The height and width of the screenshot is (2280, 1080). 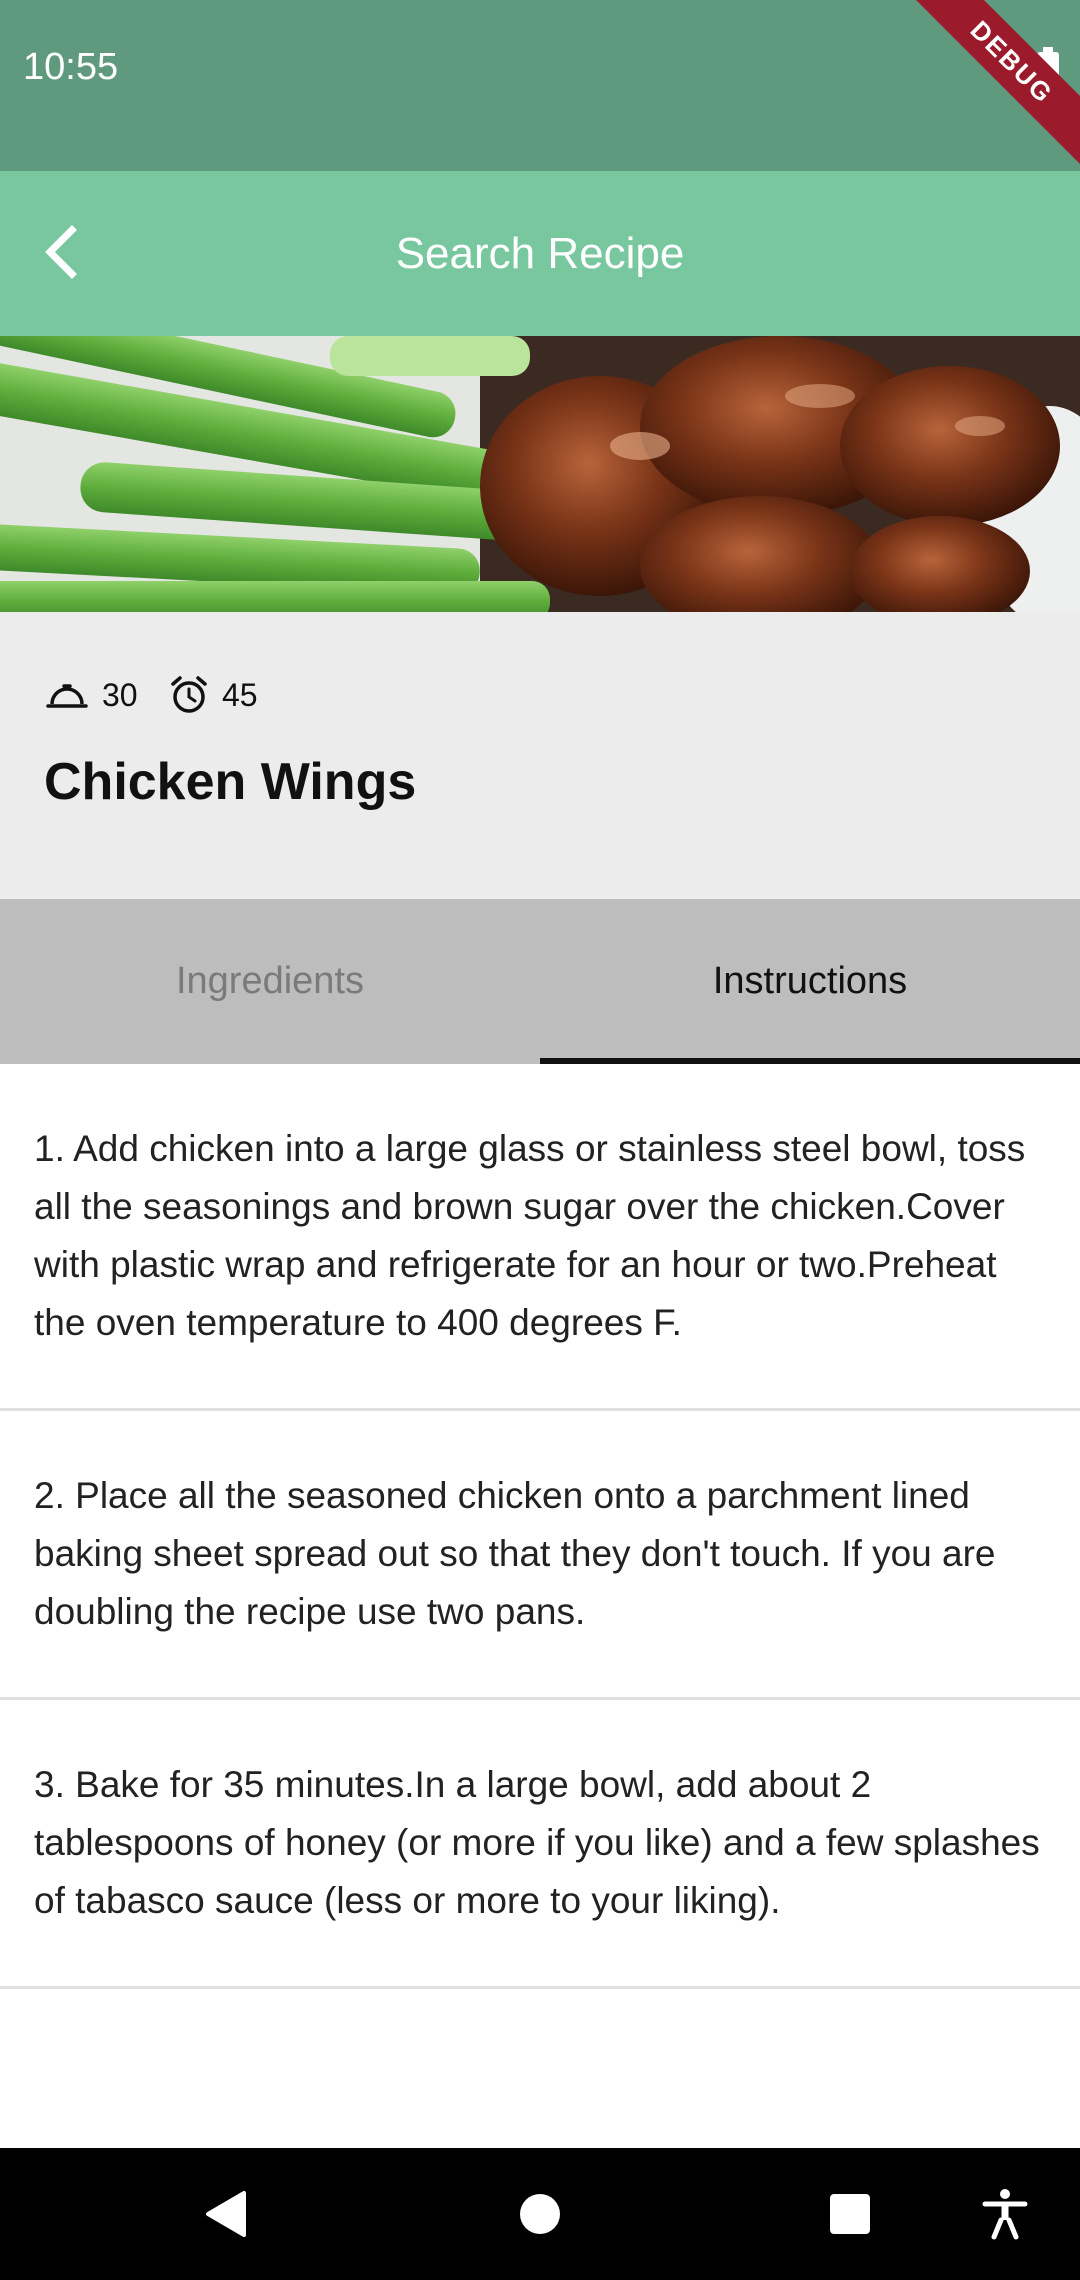 What do you see at coordinates (91, 695) in the screenshot?
I see `servings-stat: 30` at bounding box center [91, 695].